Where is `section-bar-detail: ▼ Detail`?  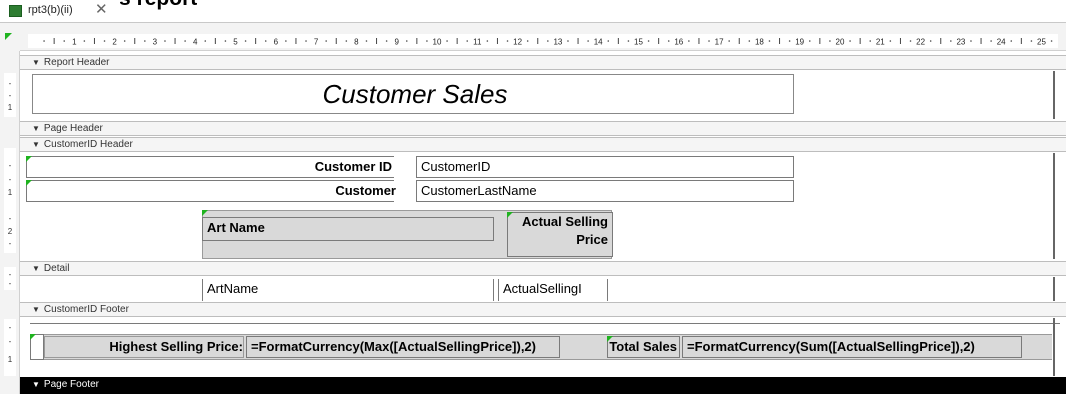 section-bar-detail: ▼ Detail is located at coordinates (543, 268).